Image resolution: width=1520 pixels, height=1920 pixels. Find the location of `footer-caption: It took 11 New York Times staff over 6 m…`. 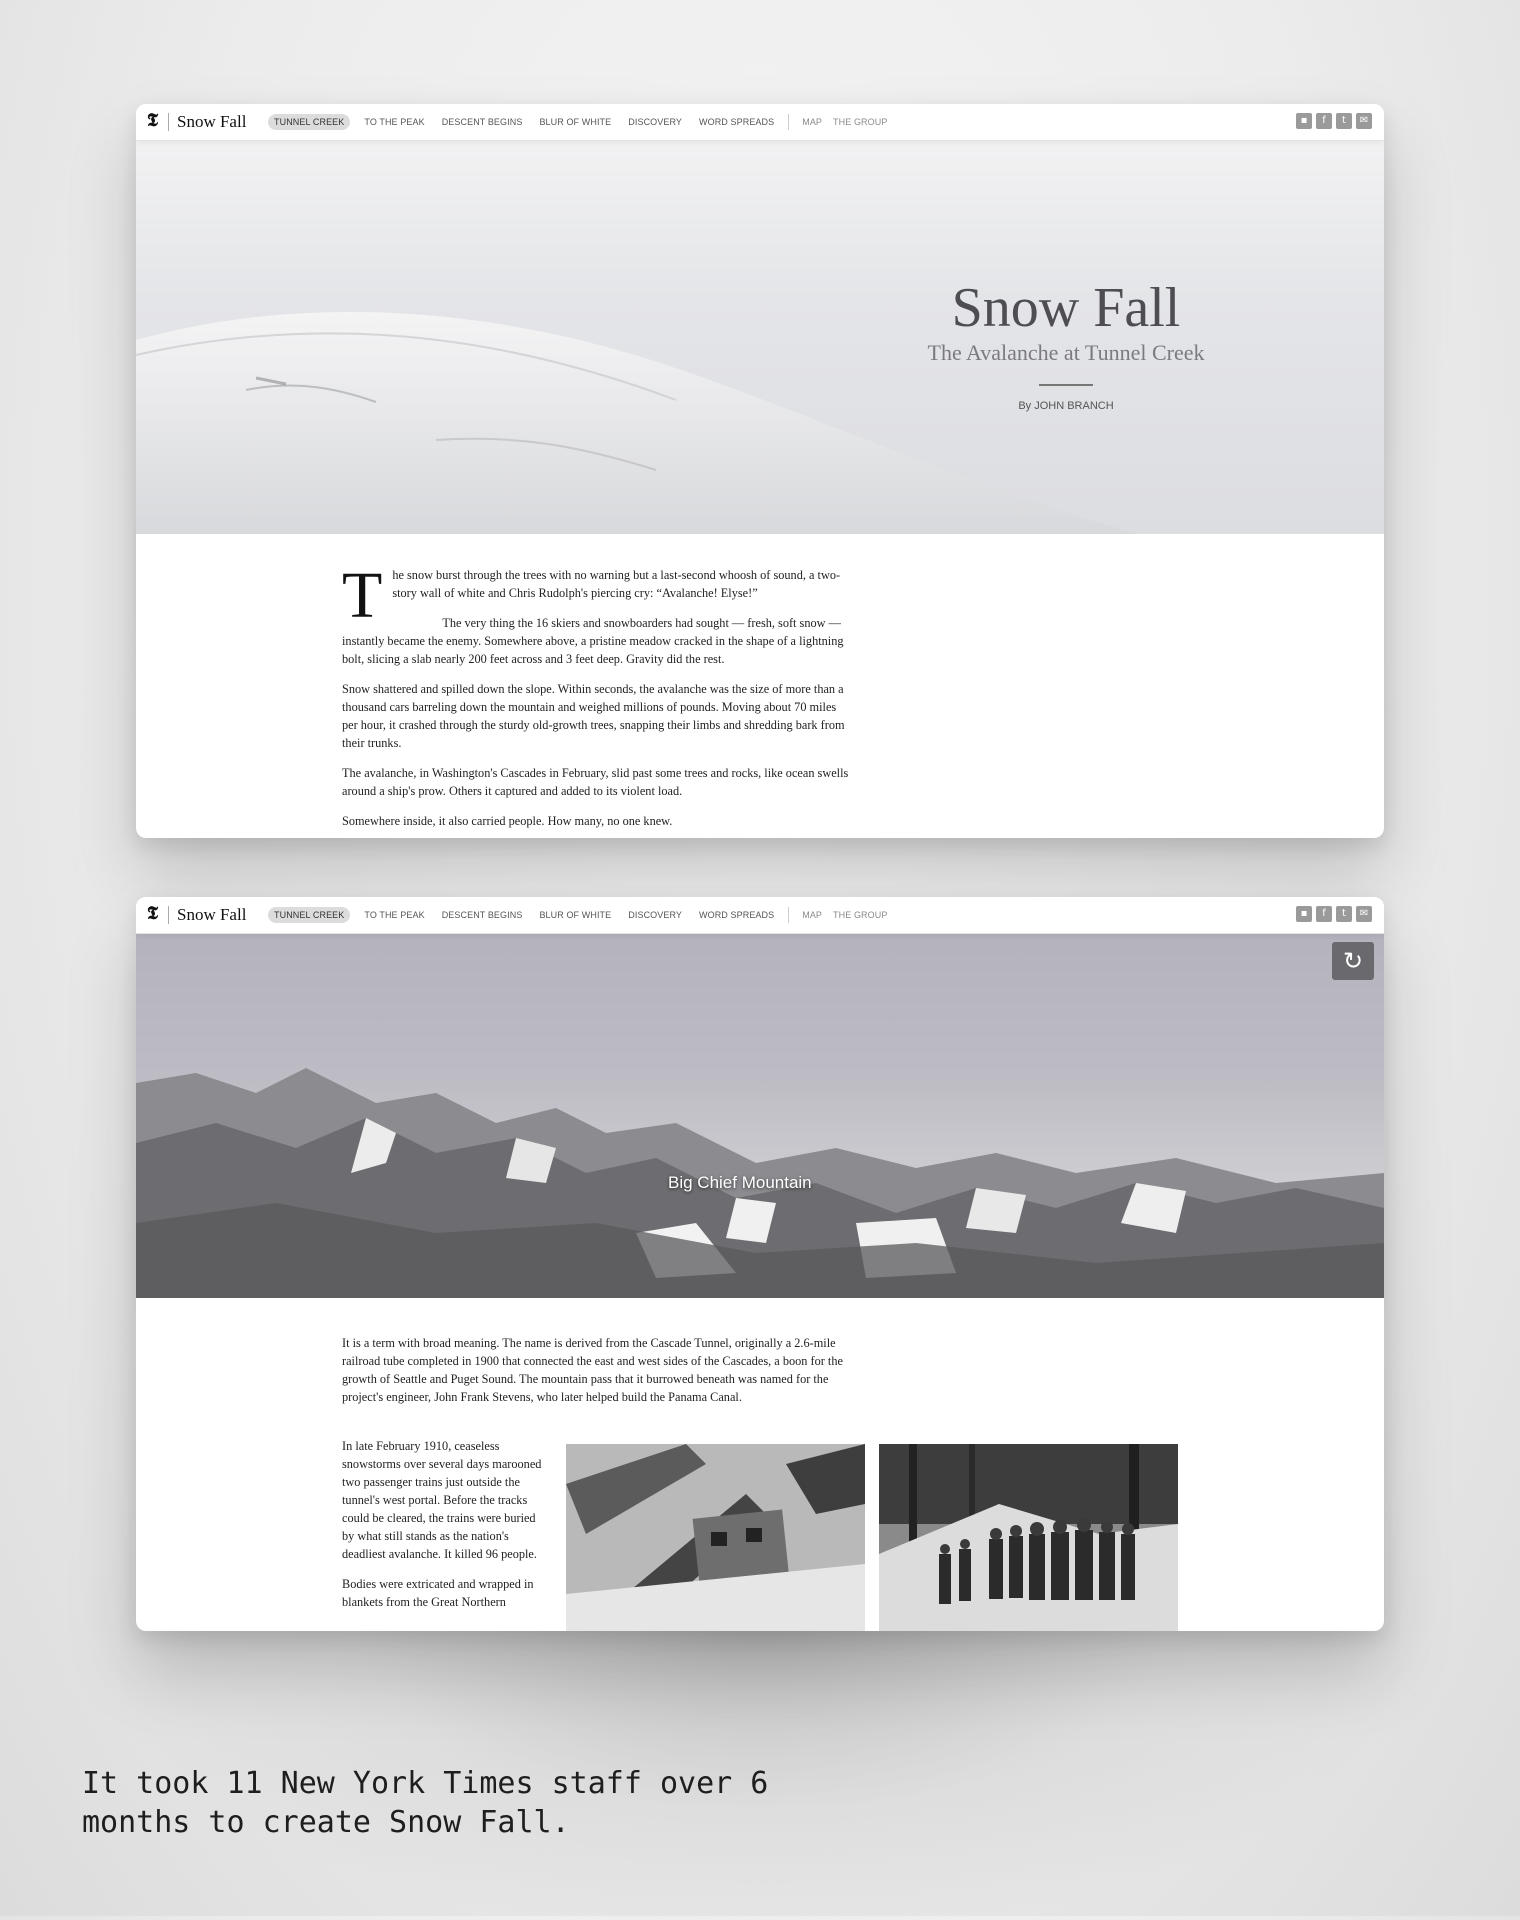

footer-caption: It took 11 New York Times staff over 6 m… is located at coordinates (425, 1803).